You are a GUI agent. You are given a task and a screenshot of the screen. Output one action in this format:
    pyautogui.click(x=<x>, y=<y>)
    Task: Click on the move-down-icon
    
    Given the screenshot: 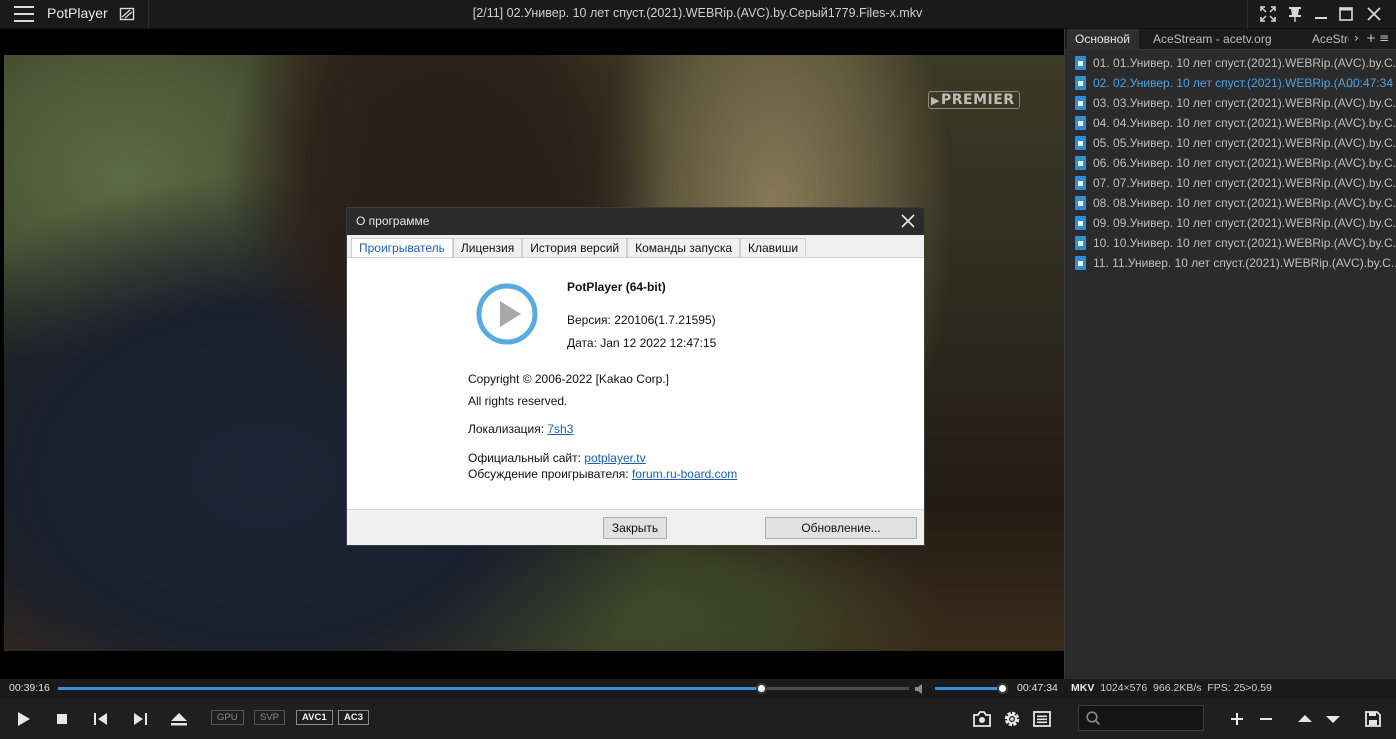 What is the action you would take?
    pyautogui.click(x=1333, y=719)
    